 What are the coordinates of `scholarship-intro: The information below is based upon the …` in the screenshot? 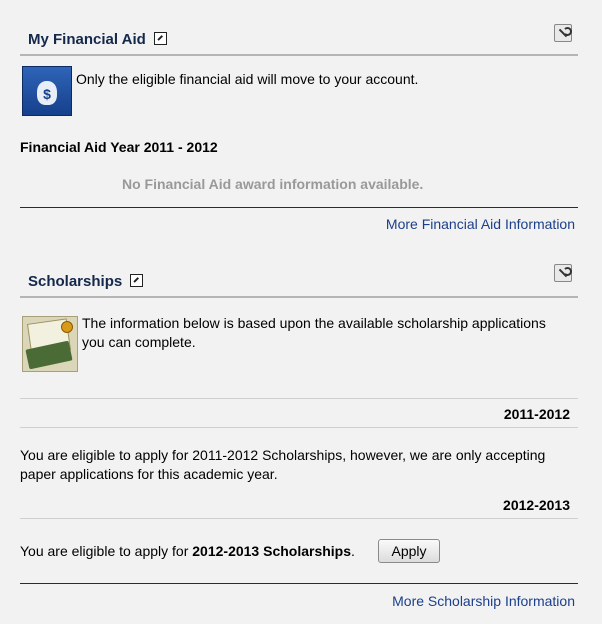 It's located at (314, 332).